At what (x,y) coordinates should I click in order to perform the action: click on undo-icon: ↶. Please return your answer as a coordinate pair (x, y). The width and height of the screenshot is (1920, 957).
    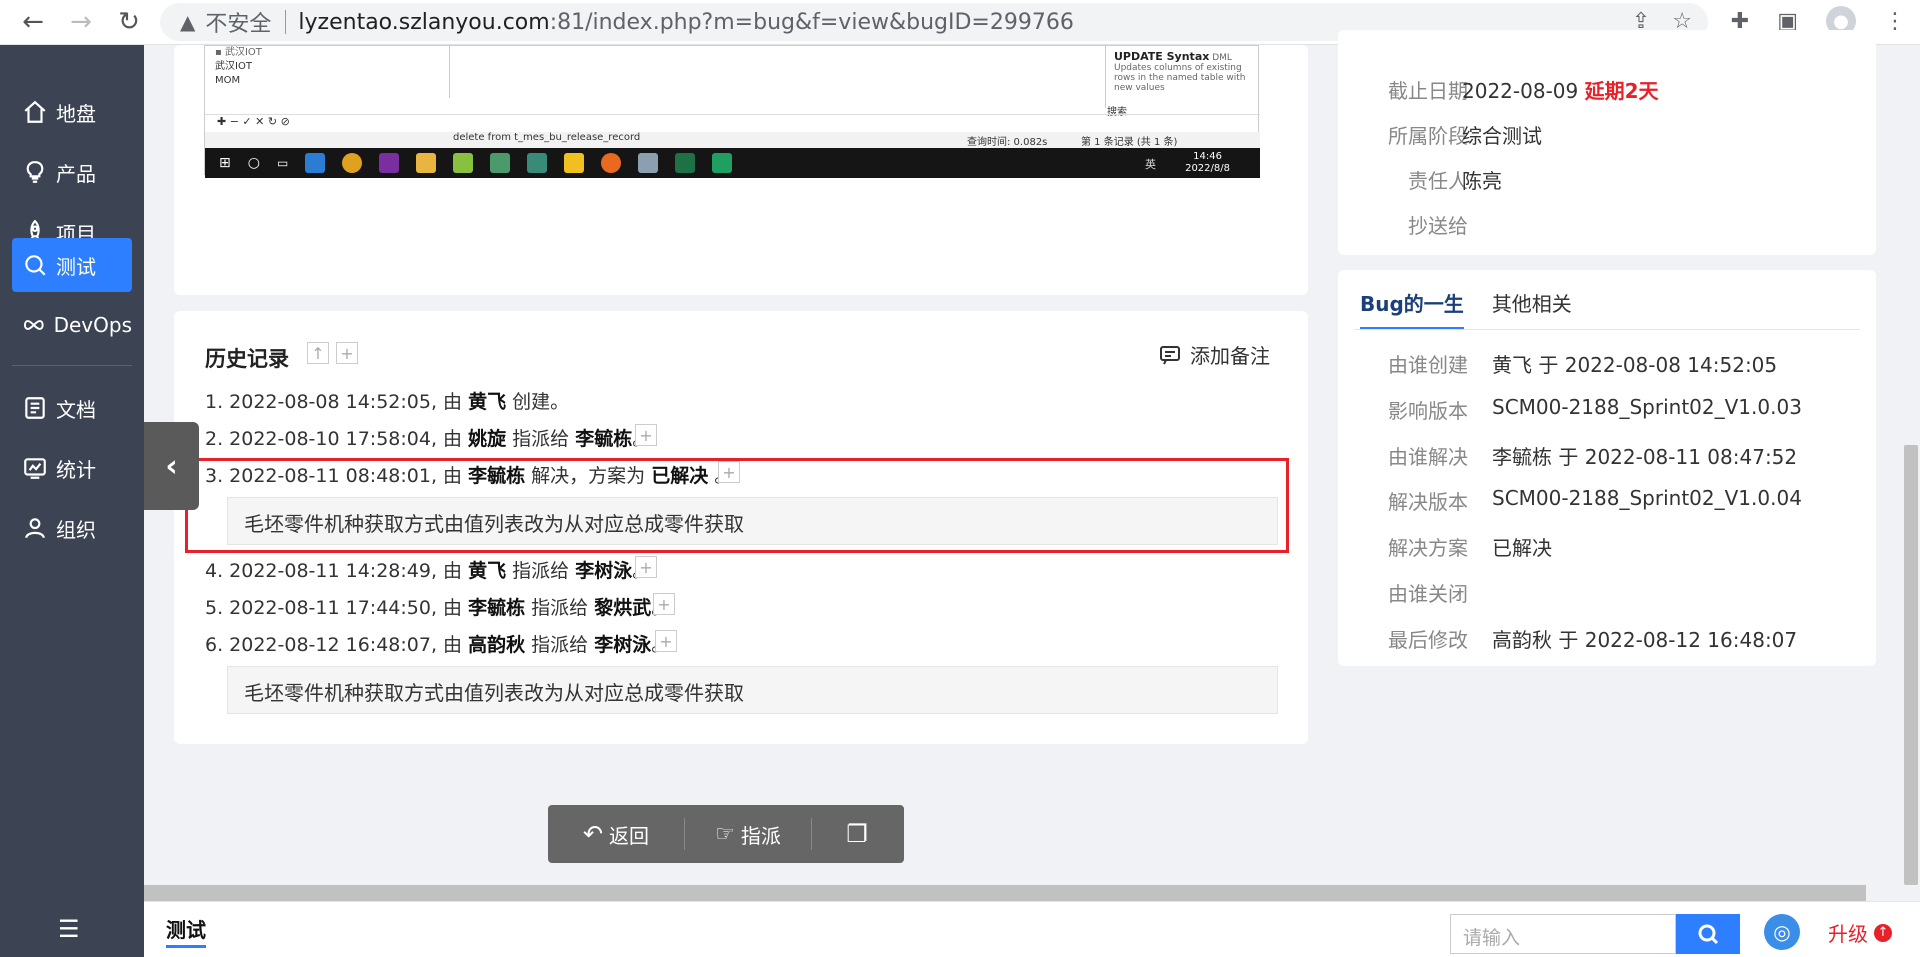
    Looking at the image, I should click on (593, 834).